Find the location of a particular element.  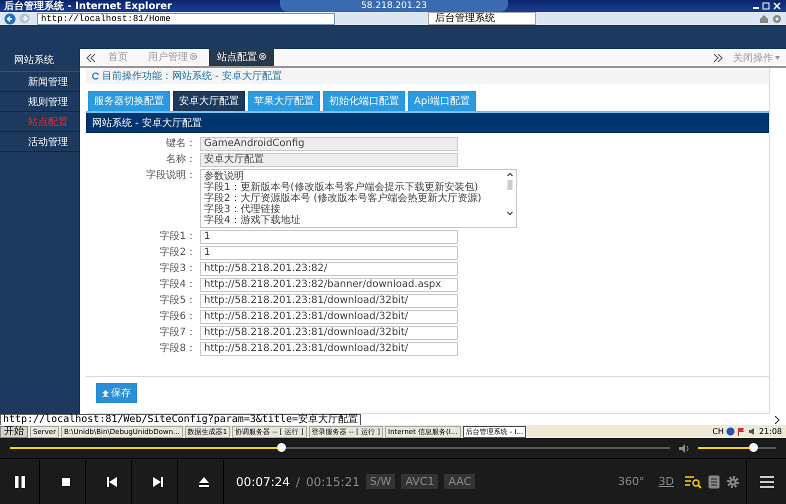

description-line: 字段3：代理链接 is located at coordinates (242, 209).